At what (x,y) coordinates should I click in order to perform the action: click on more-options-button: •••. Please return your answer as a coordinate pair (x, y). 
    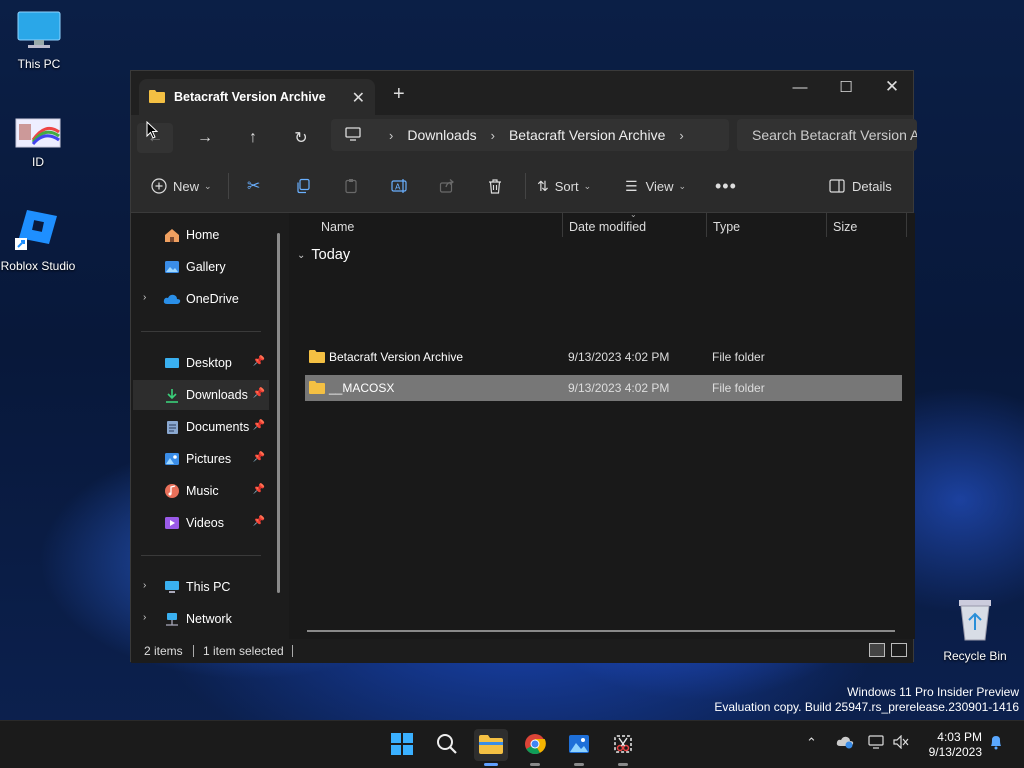
    Looking at the image, I should click on (726, 186).